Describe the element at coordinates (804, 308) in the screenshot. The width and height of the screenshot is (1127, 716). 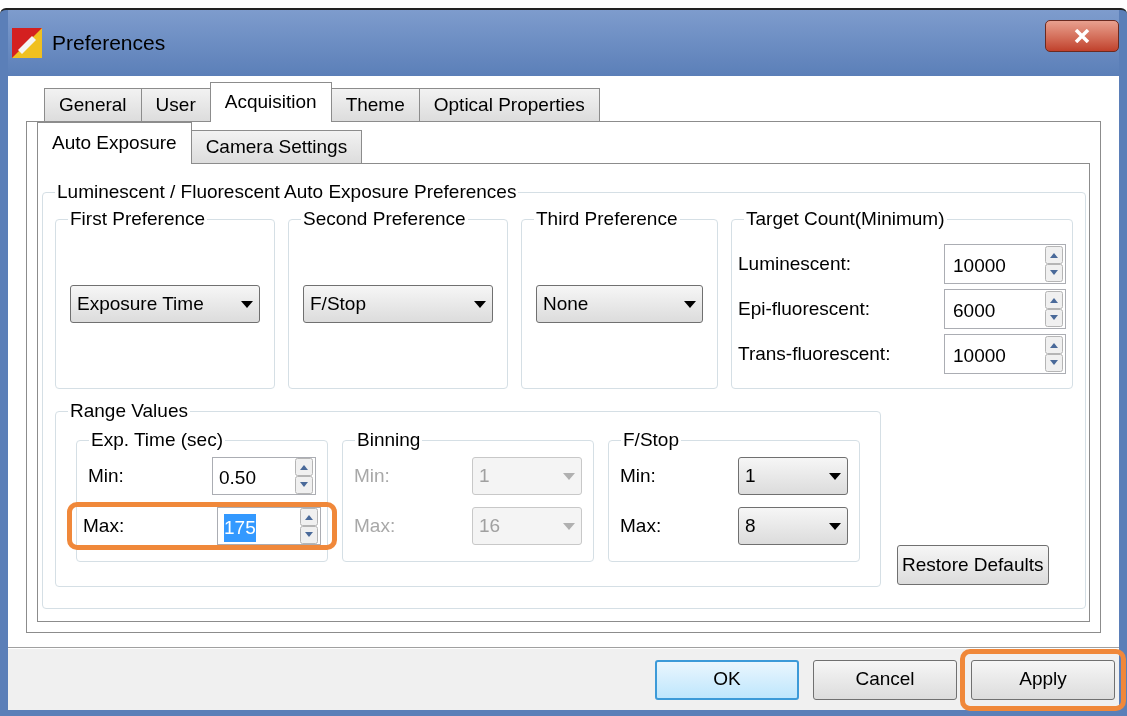
I see `field-label: Epi-fluorescent:` at that location.